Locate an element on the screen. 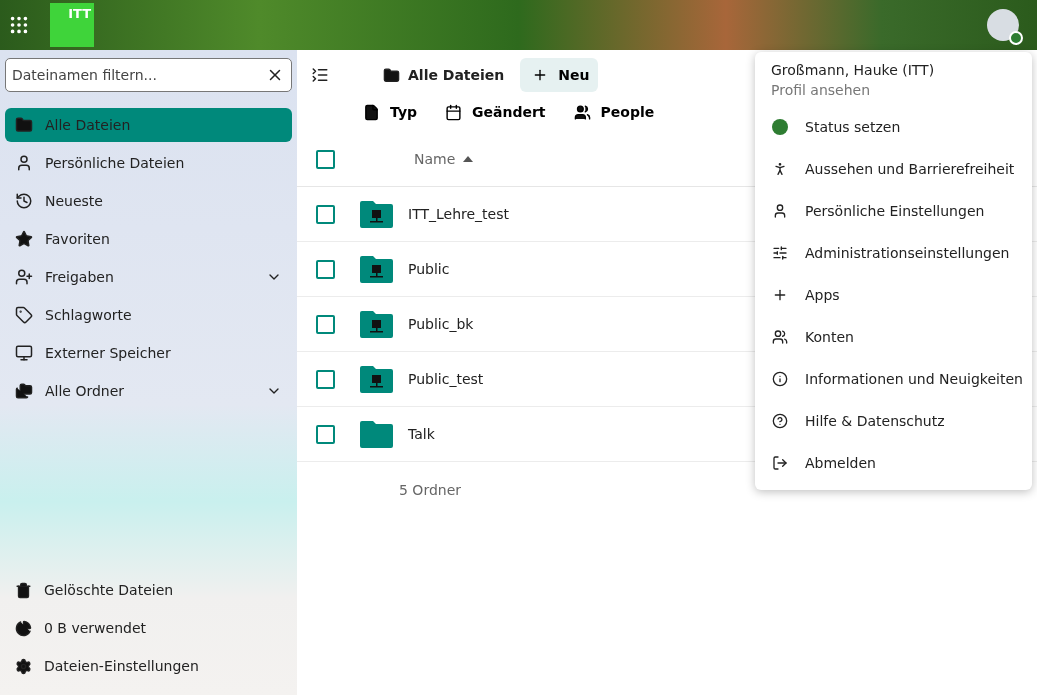  menu-item: Administrationseinstellungen is located at coordinates (893, 253).